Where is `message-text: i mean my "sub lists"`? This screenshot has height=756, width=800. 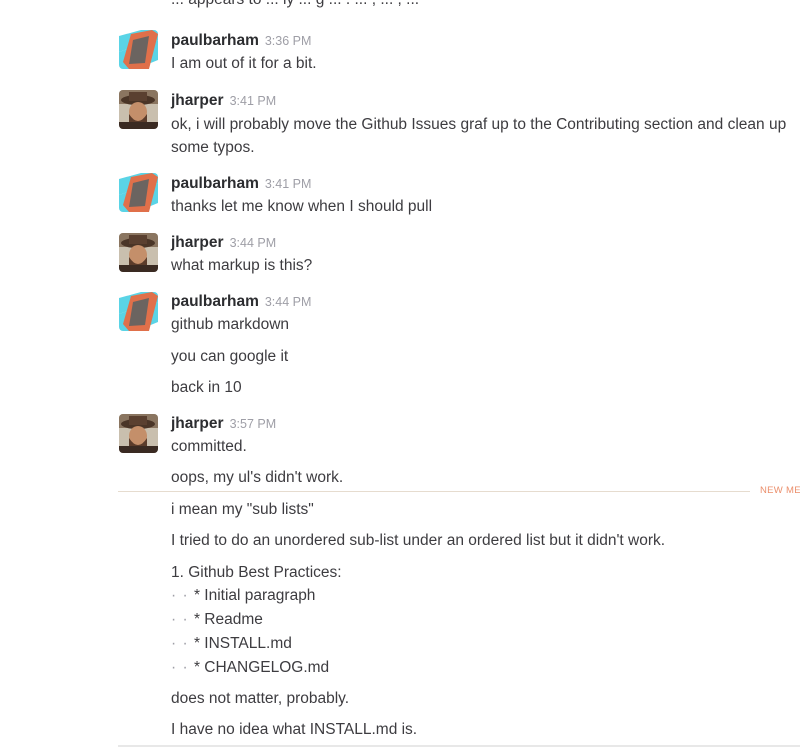
message-text: i mean my "sub lists" is located at coordinates (242, 509).